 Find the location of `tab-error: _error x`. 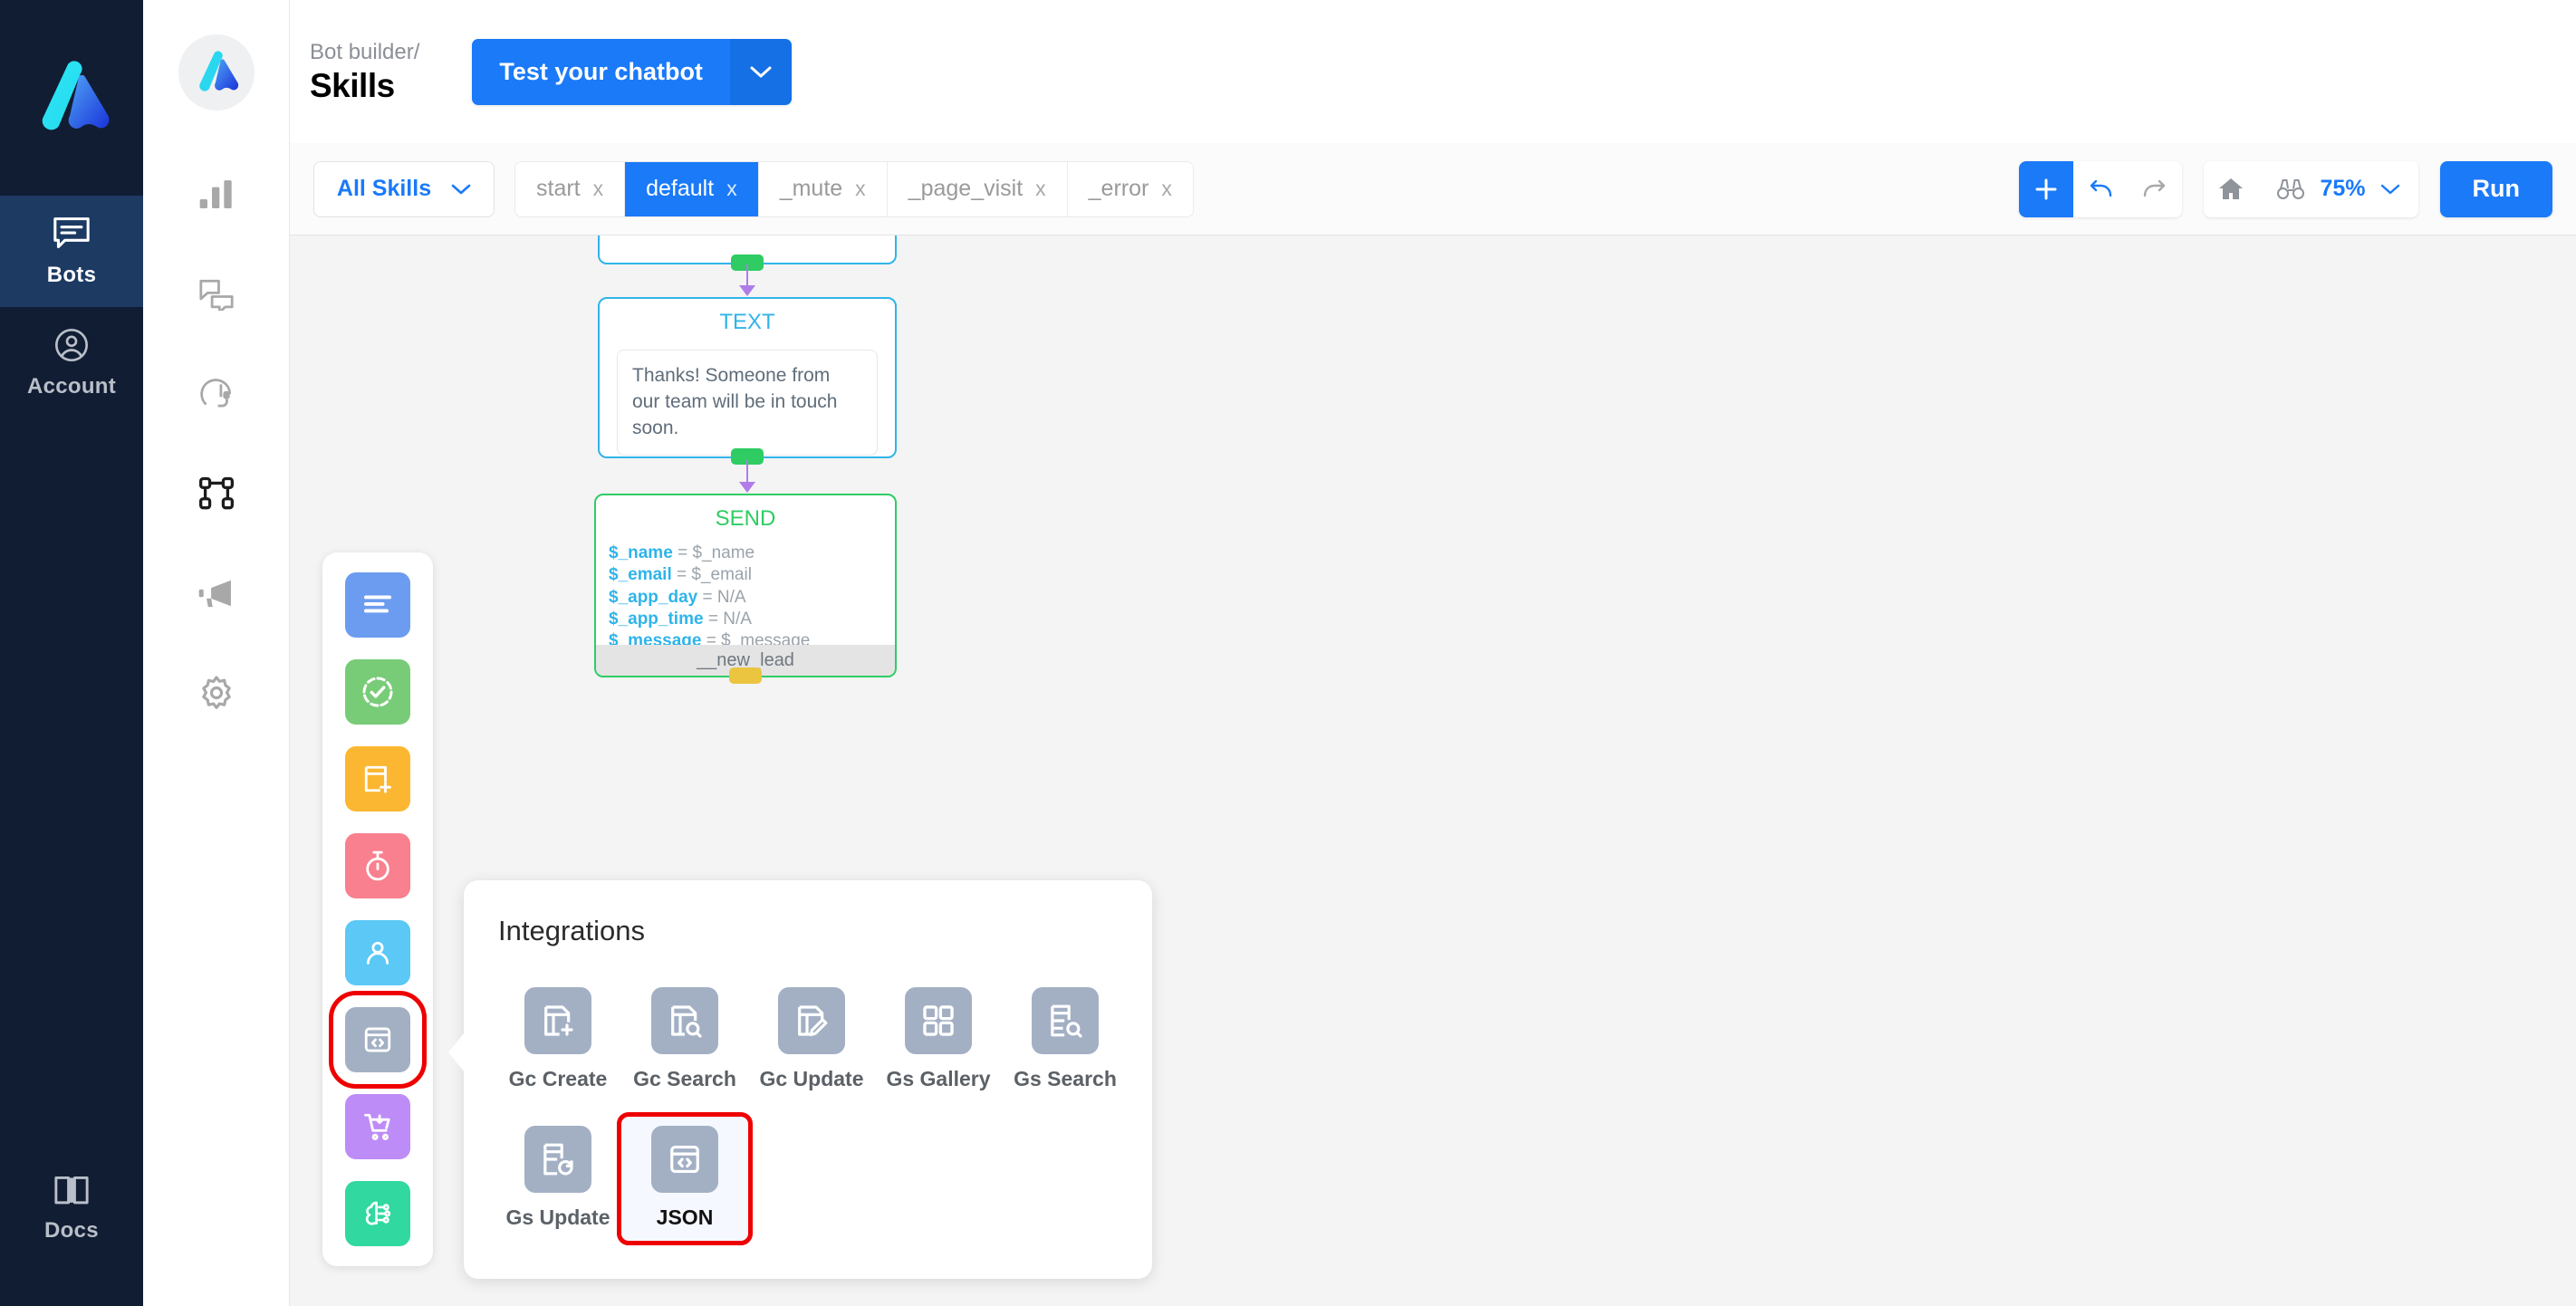

tab-error: _error x is located at coordinates (1130, 188).